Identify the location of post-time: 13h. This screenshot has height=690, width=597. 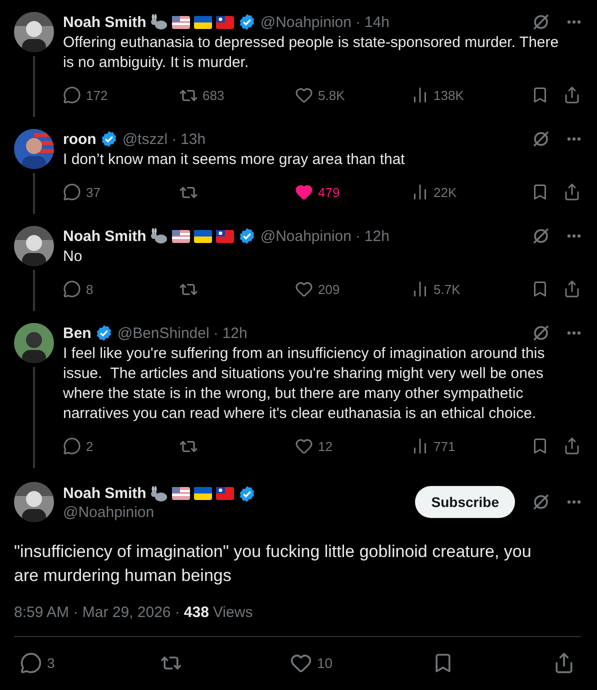
(193, 139).